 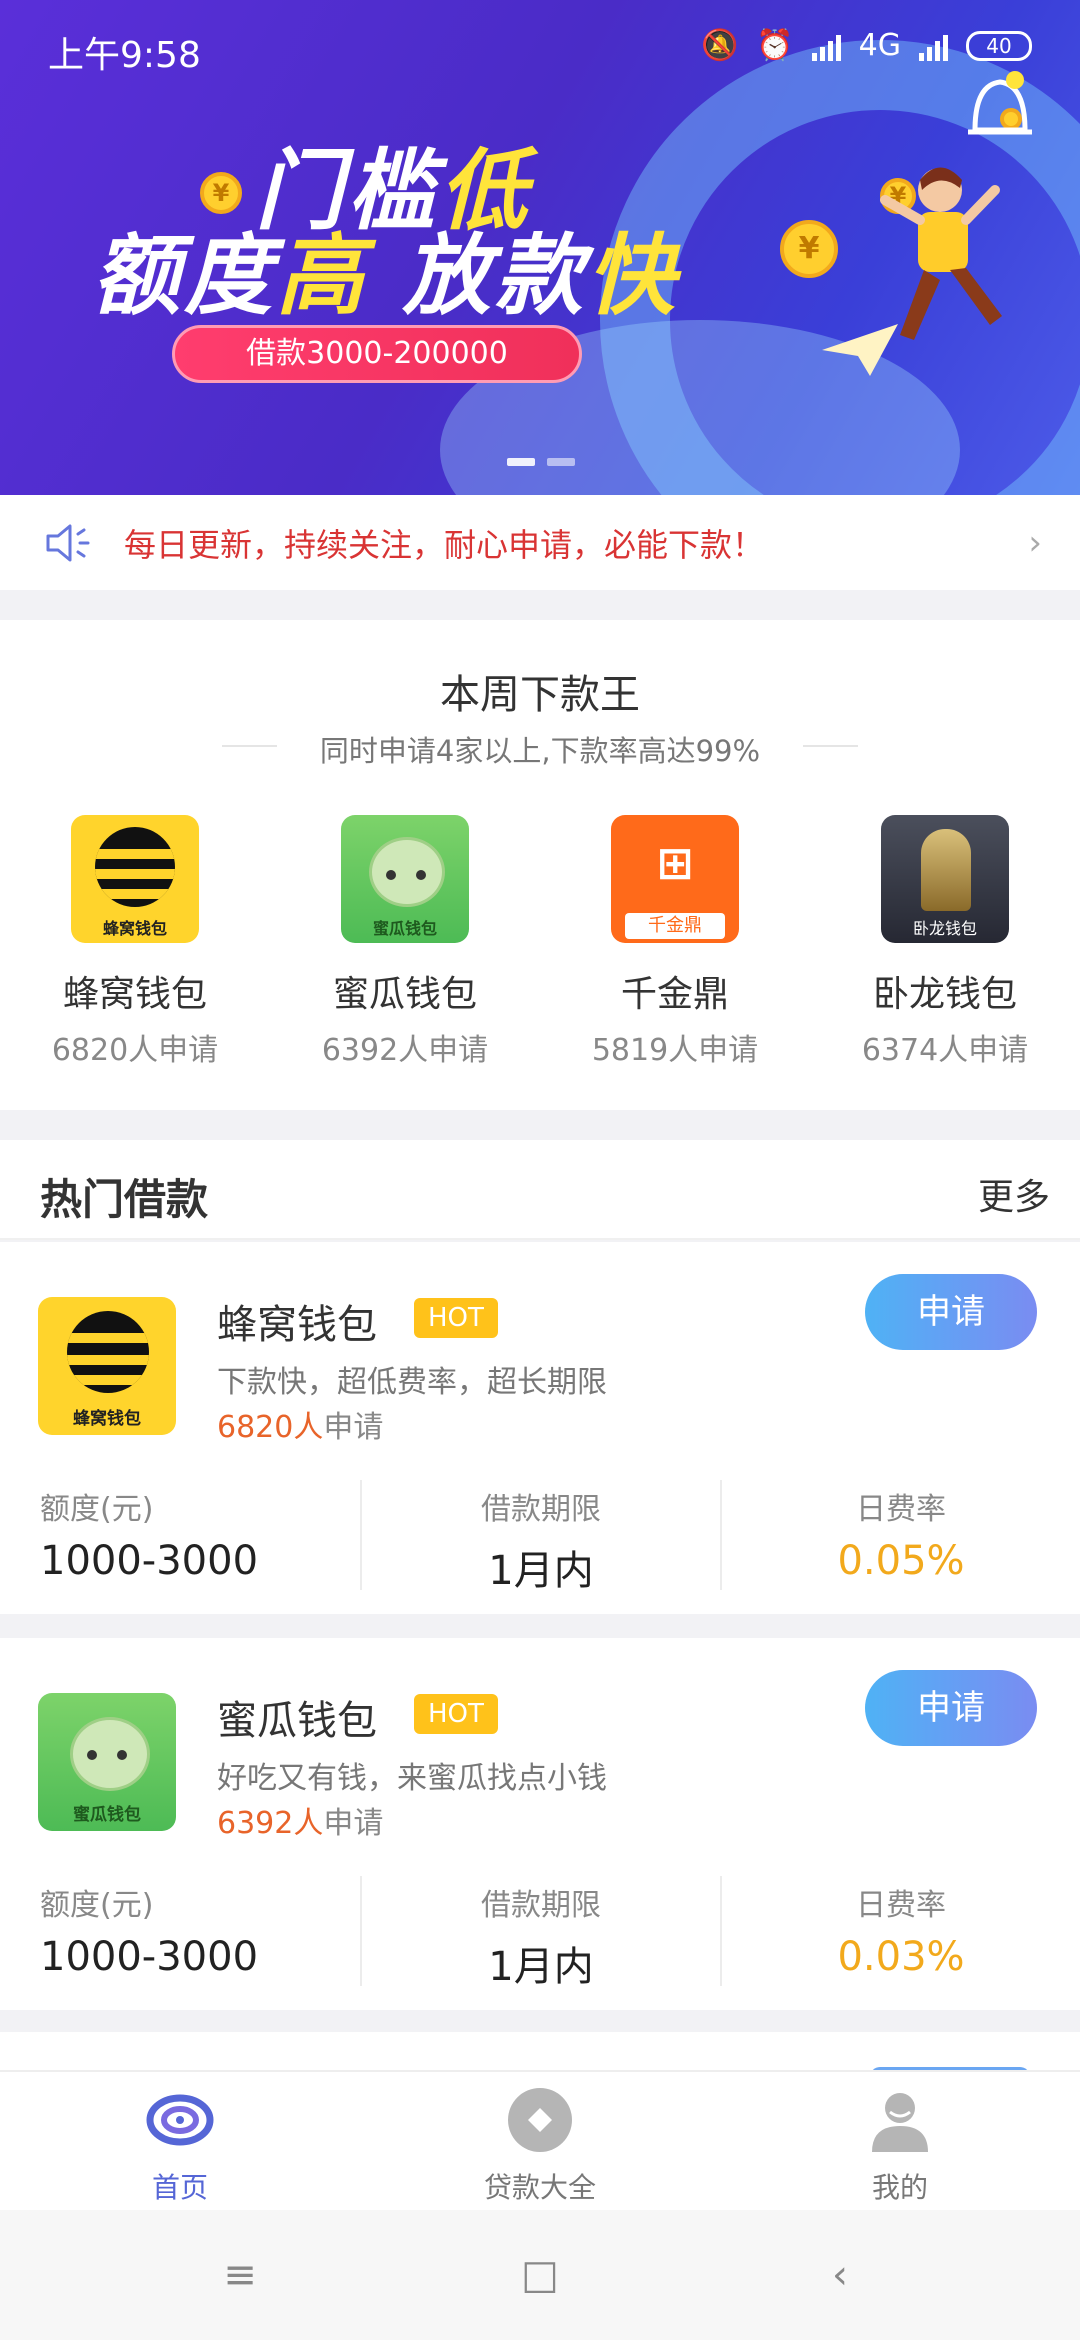 What do you see at coordinates (1014, 1194) in the screenshot?
I see `more-link: 更多` at bounding box center [1014, 1194].